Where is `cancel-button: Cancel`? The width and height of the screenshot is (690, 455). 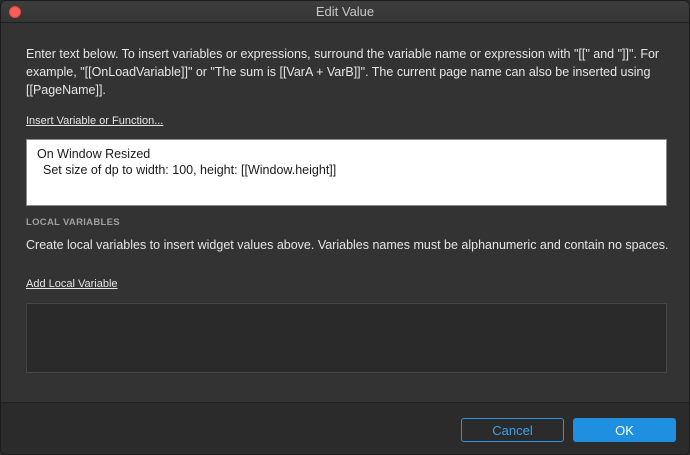 cancel-button: Cancel is located at coordinates (512, 430).